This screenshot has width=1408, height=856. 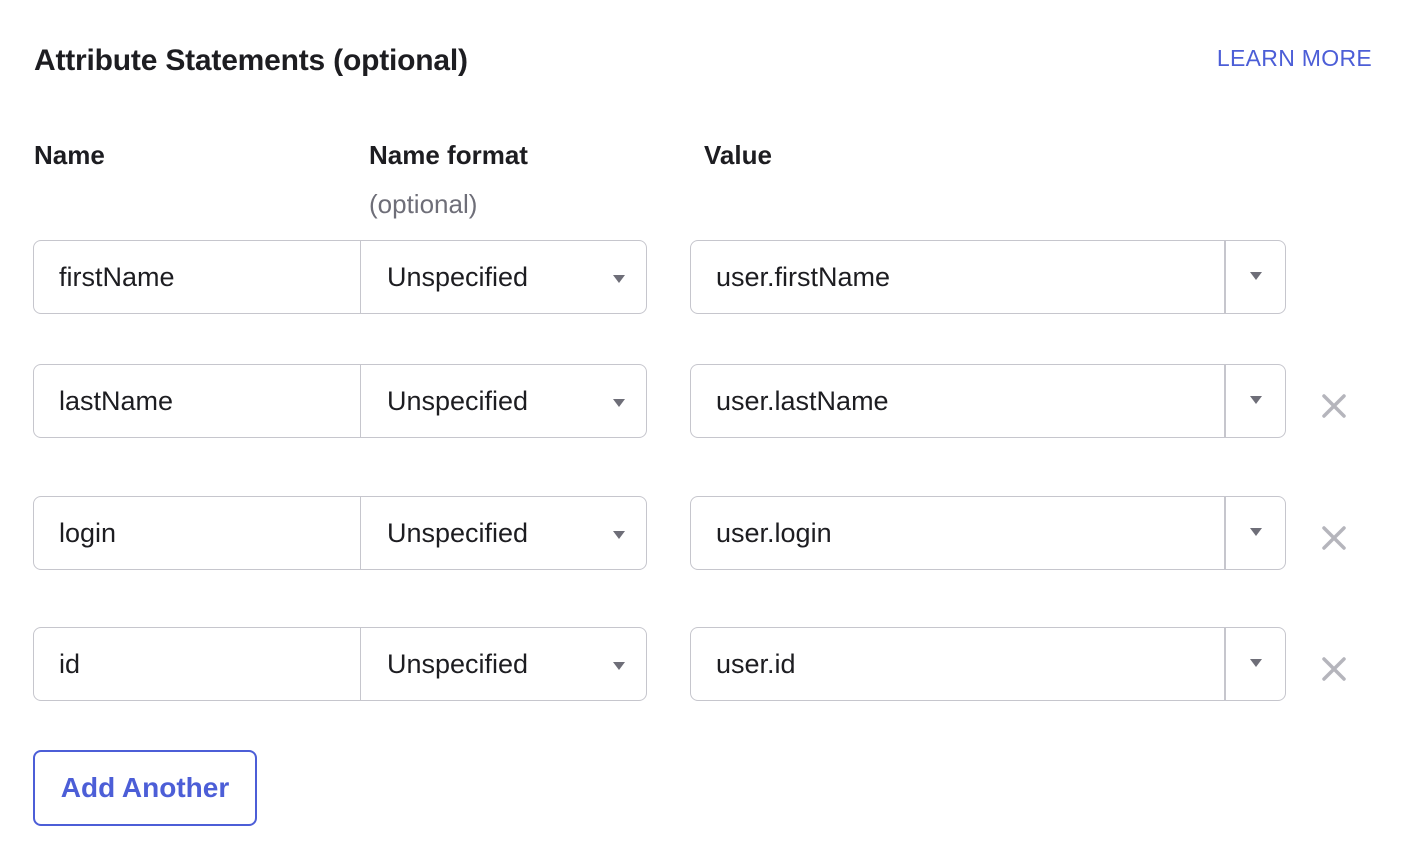 I want to click on column-header-value: Value, so click(x=738, y=155).